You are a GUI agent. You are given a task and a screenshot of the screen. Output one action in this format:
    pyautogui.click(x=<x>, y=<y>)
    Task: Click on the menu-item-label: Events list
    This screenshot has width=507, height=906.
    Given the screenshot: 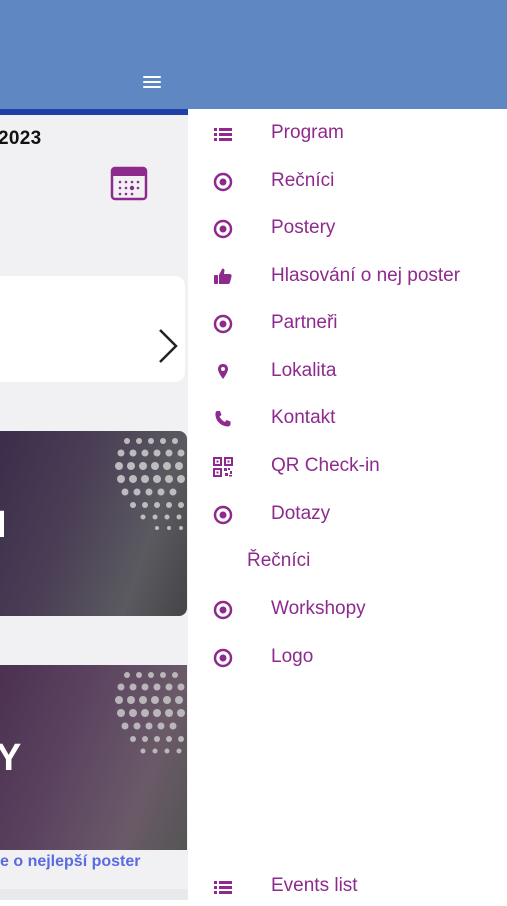 What is the action you would take?
    pyautogui.click(x=314, y=885)
    